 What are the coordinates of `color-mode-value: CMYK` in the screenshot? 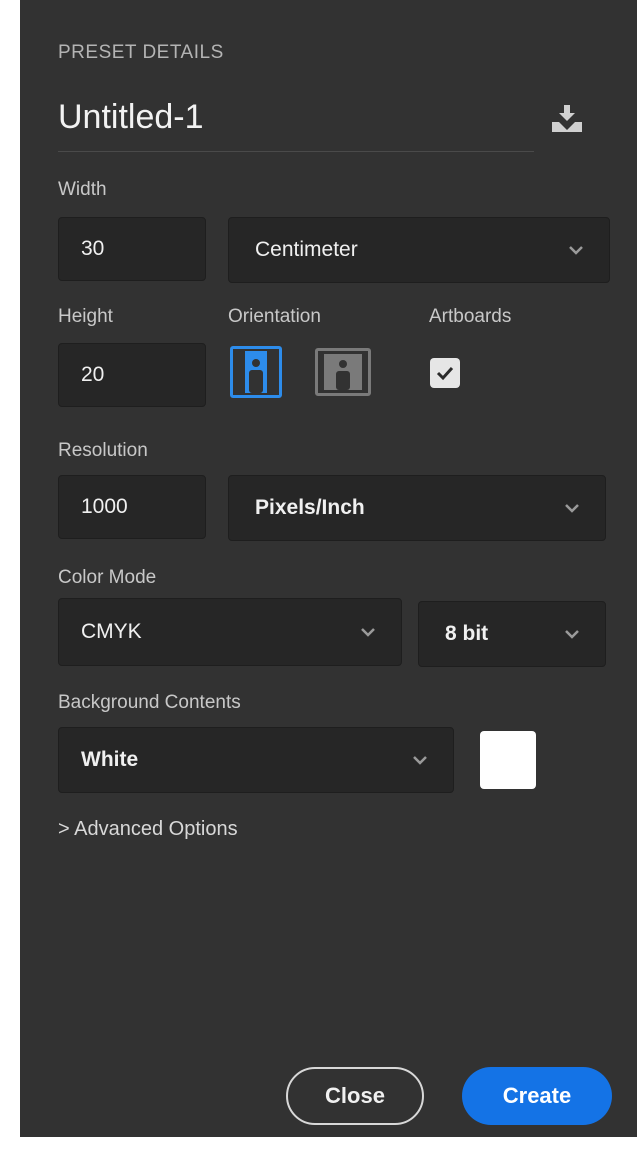 It's located at (111, 631).